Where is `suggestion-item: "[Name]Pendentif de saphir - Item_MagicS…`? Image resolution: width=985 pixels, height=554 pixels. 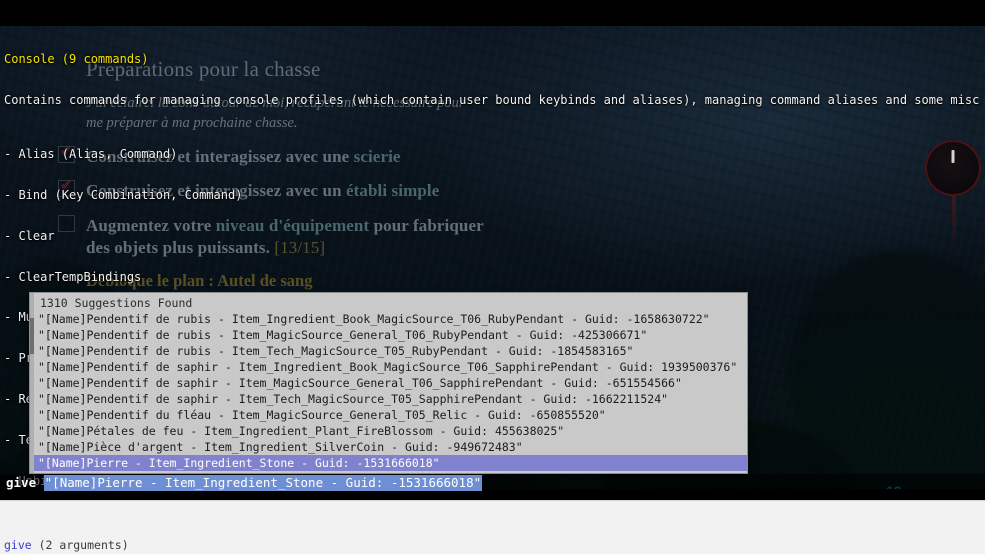
suggestion-item: "[Name]Pendentif de saphir - Item_MagicS… is located at coordinates (388, 383).